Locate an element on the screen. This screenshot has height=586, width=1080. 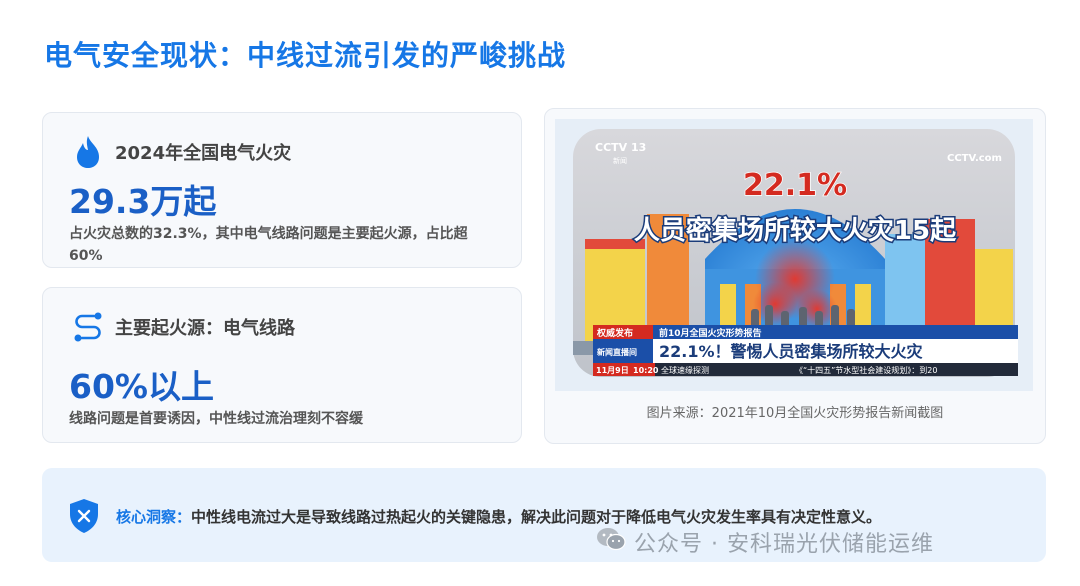
shield-x-icon is located at coordinates (84, 518).